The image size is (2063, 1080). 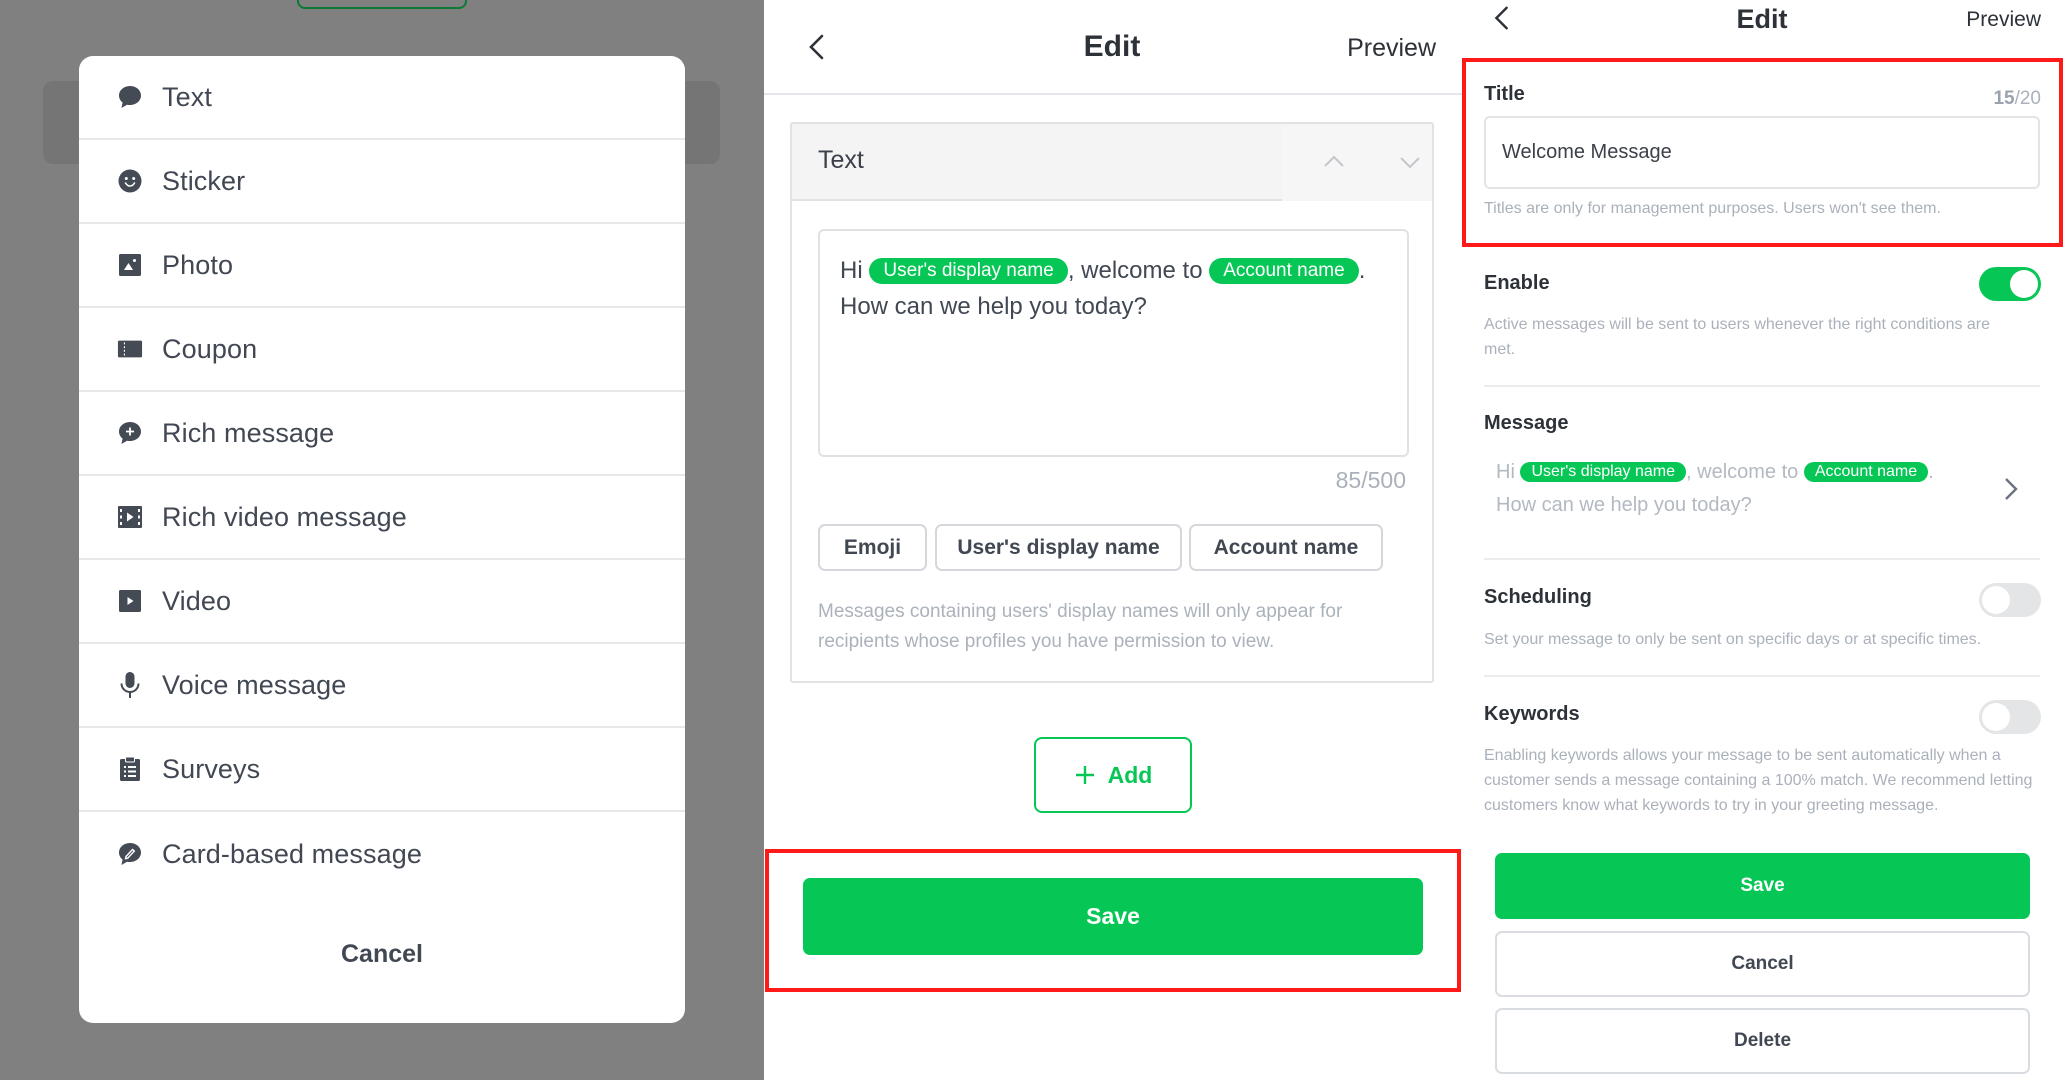 I want to click on smiley-face-icon, so click(x=130, y=181).